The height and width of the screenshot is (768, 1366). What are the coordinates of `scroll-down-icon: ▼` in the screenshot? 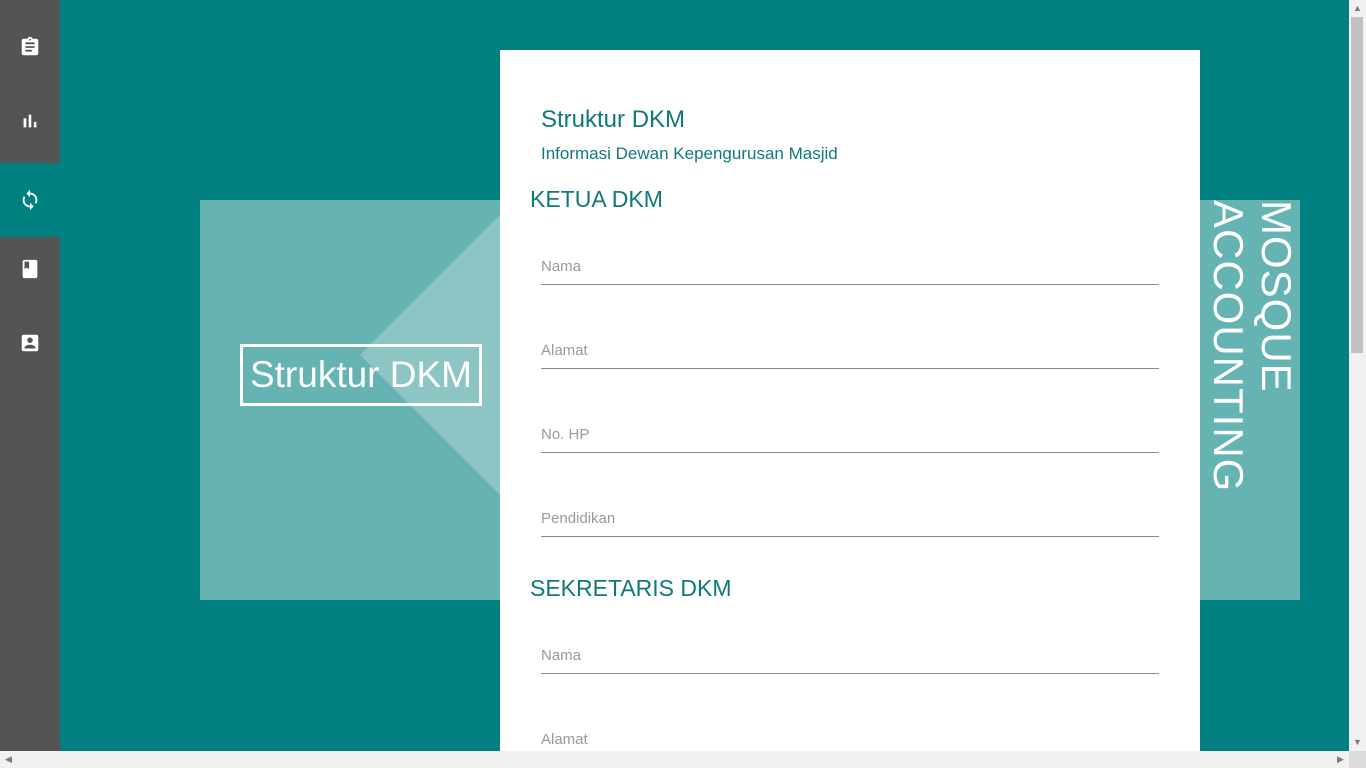 It's located at (1357, 742).